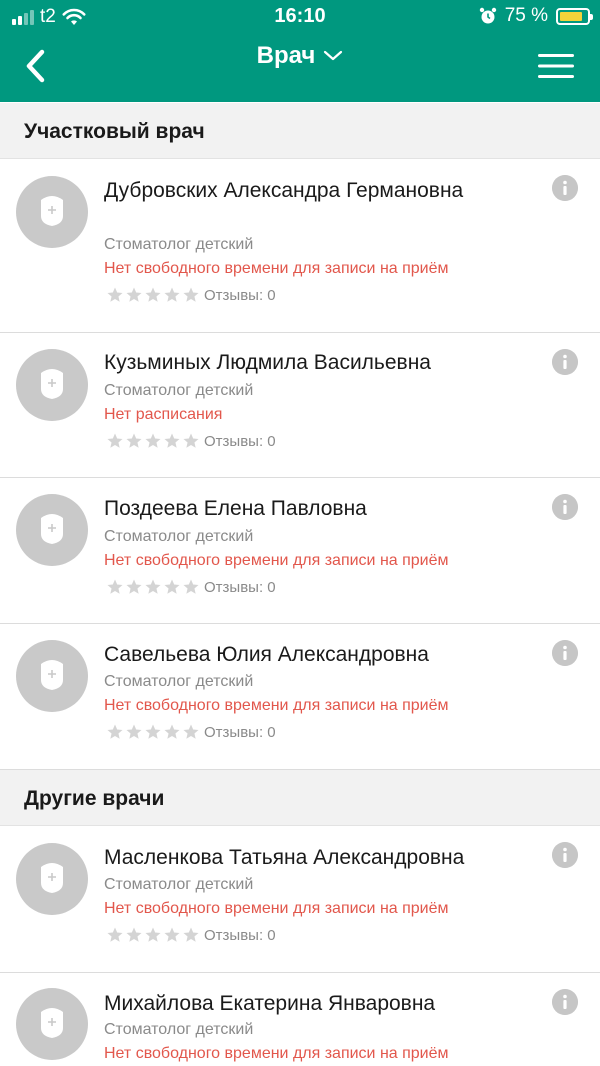 The image size is (600, 1066). Describe the element at coordinates (526, 15) in the screenshot. I see `battery-percent: 75 %` at that location.